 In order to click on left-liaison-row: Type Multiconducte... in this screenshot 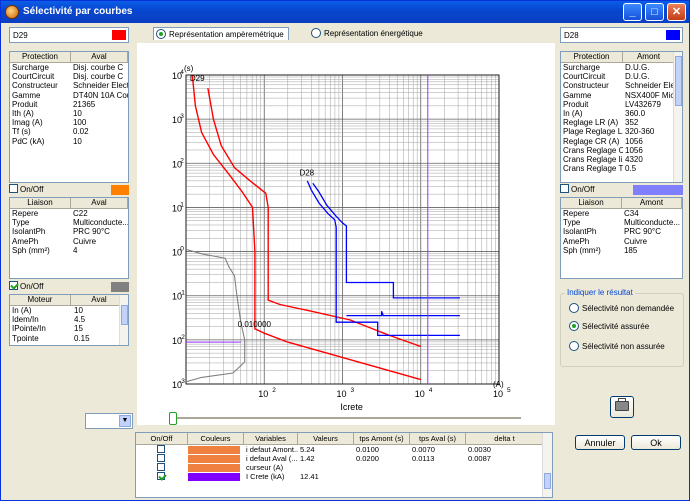, I will do `click(69, 222)`.